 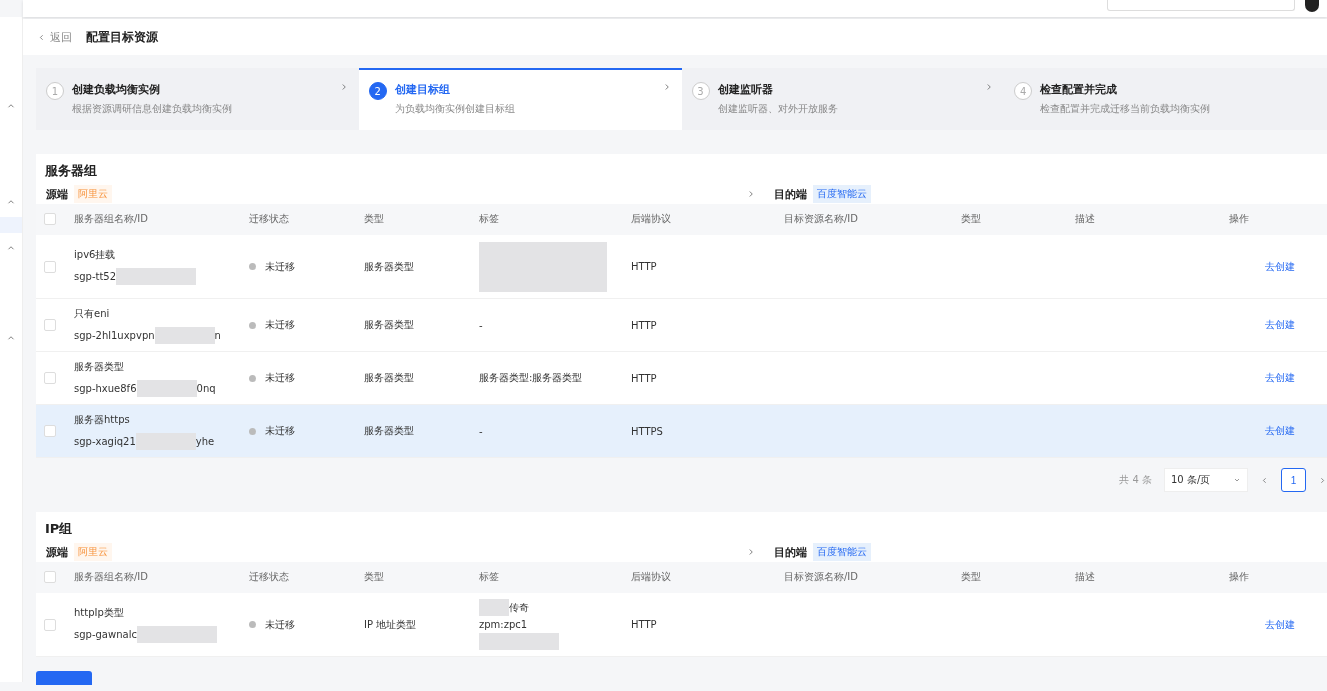 What do you see at coordinates (1322, 480) in the screenshot?
I see `next-page-icon` at bounding box center [1322, 480].